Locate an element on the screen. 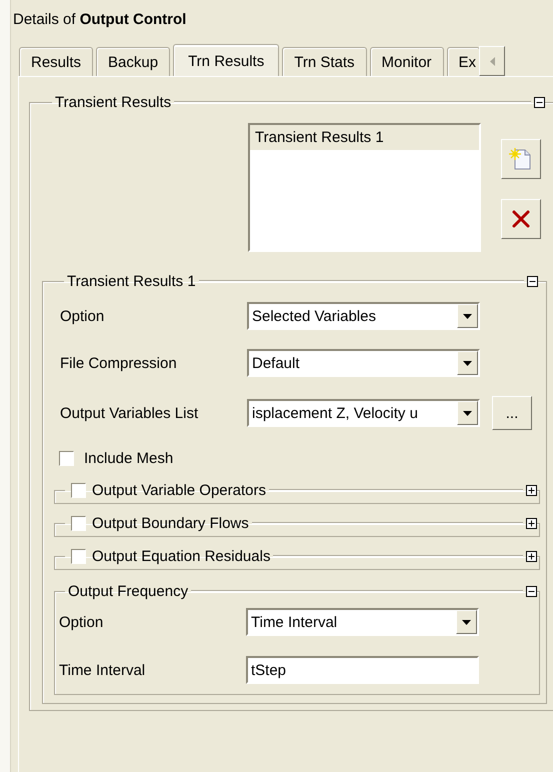 This screenshot has width=553, height=772. section-title: Output Frequency is located at coordinates (128, 591).